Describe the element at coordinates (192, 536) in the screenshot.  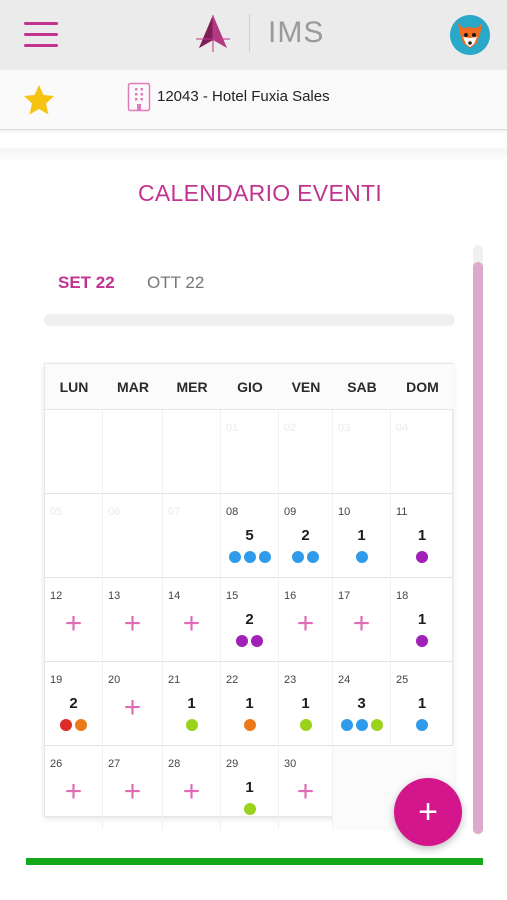
I see `calendar-day-cell: 07` at that location.